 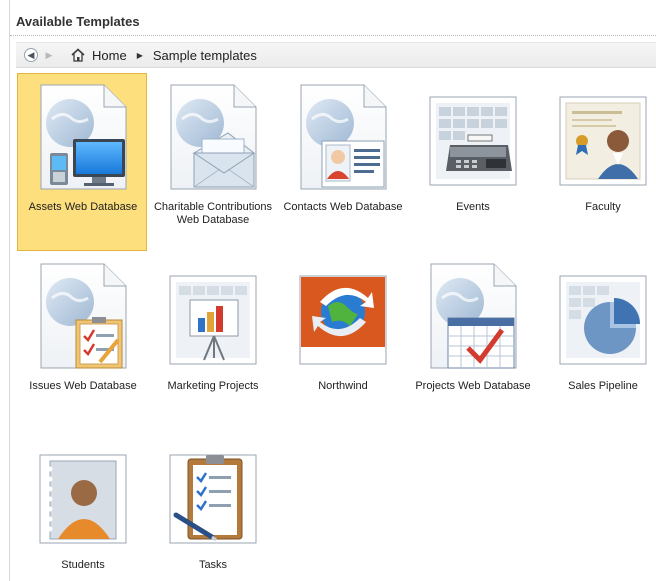 I want to click on template-label: Sales Pipeline, so click(x=603, y=386).